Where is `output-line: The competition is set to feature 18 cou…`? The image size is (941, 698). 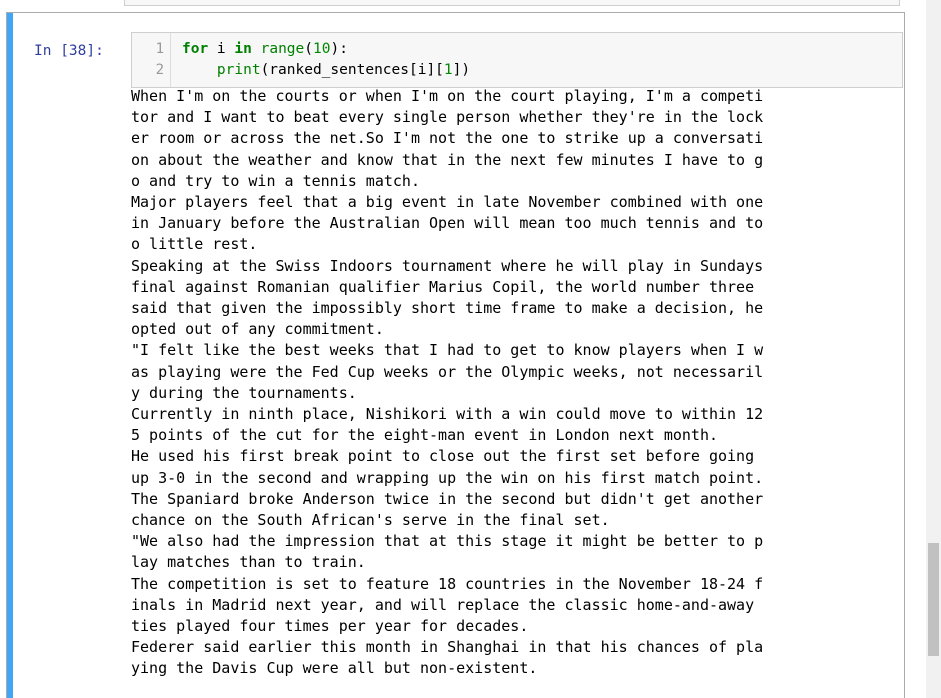
output-line: The competition is set to feature 18 cou… is located at coordinates (447, 583).